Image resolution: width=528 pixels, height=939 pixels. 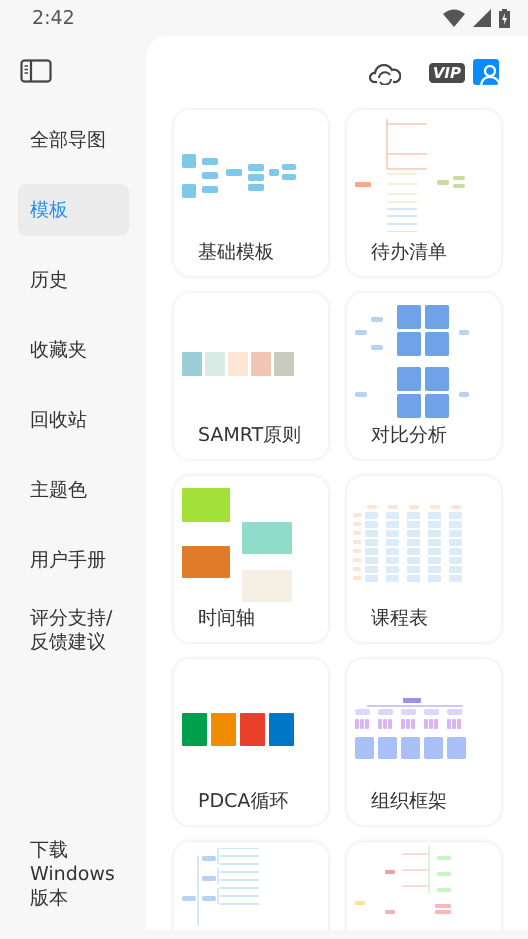 I want to click on sidebar-item: 全部导图, so click(x=73, y=140).